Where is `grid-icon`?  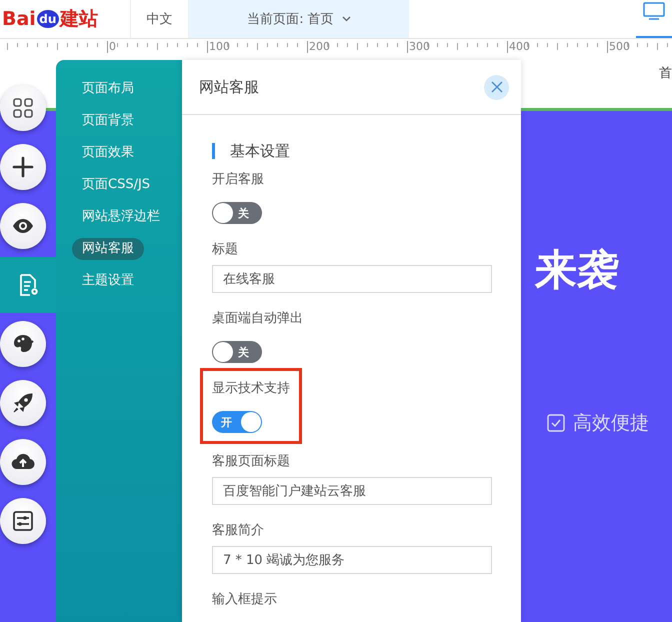 grid-icon is located at coordinates (23, 108).